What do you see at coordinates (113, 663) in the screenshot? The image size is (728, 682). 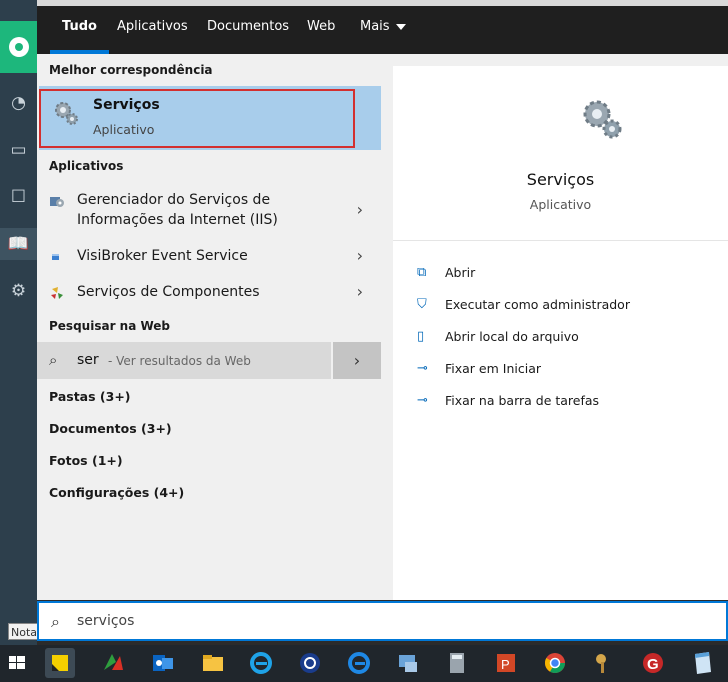 I see `app-icon` at bounding box center [113, 663].